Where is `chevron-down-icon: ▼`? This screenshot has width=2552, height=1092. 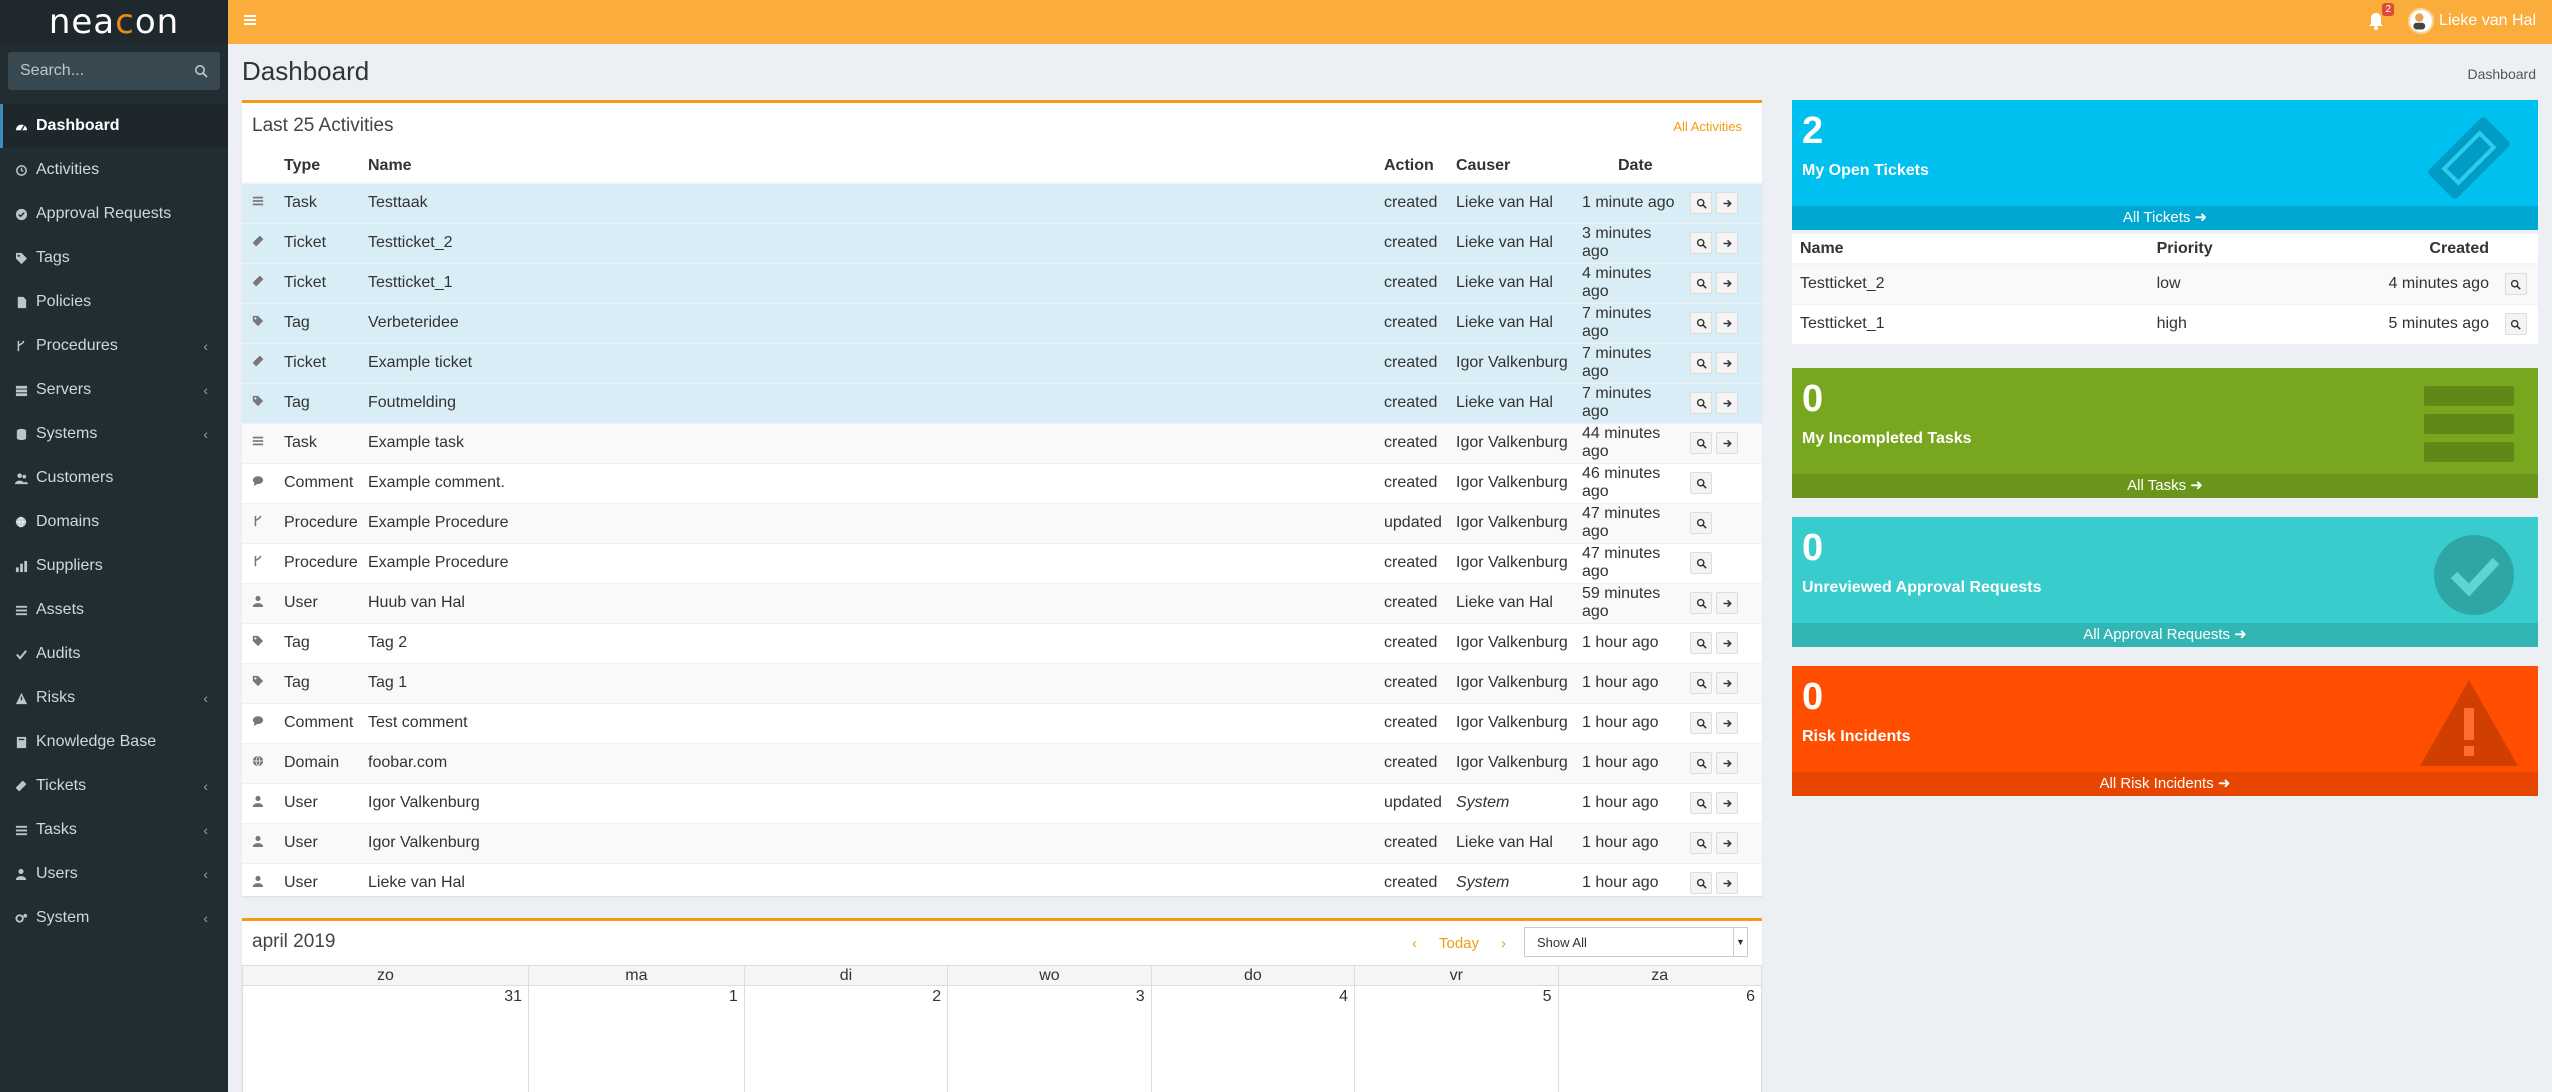
chevron-down-icon: ▼ is located at coordinates (1740, 942).